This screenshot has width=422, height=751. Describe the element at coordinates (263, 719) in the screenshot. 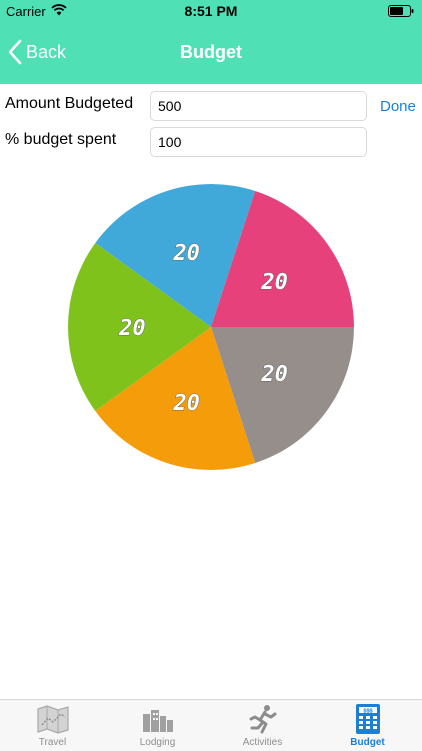

I see `running-person-icon` at that location.